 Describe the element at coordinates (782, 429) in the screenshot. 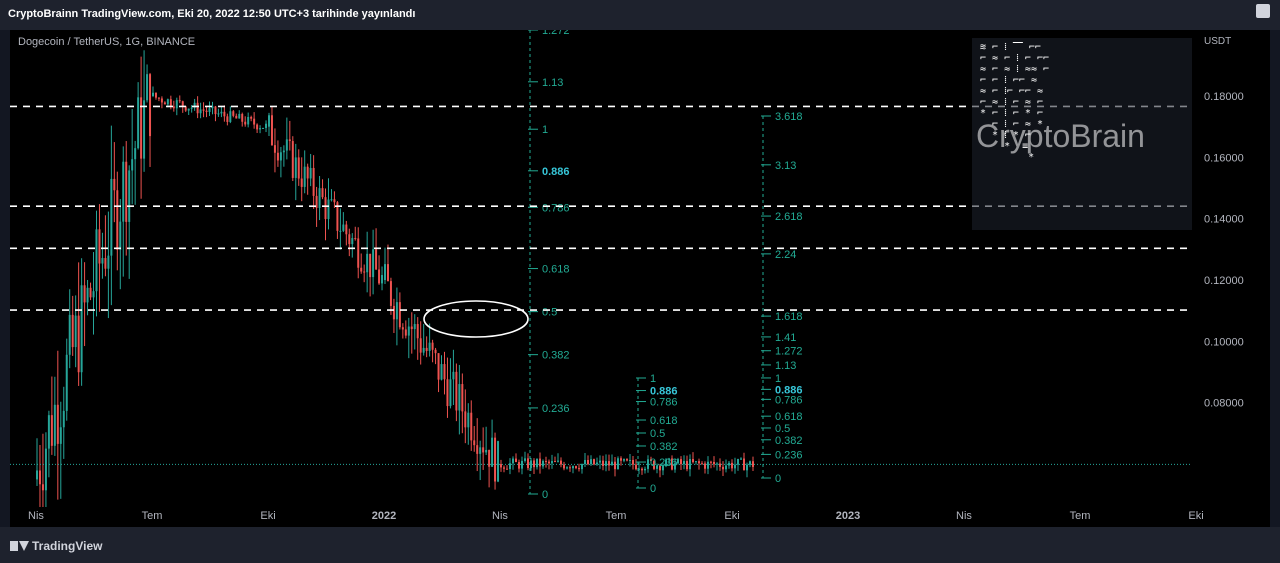

I see `fib-level-label: 0.5` at that location.